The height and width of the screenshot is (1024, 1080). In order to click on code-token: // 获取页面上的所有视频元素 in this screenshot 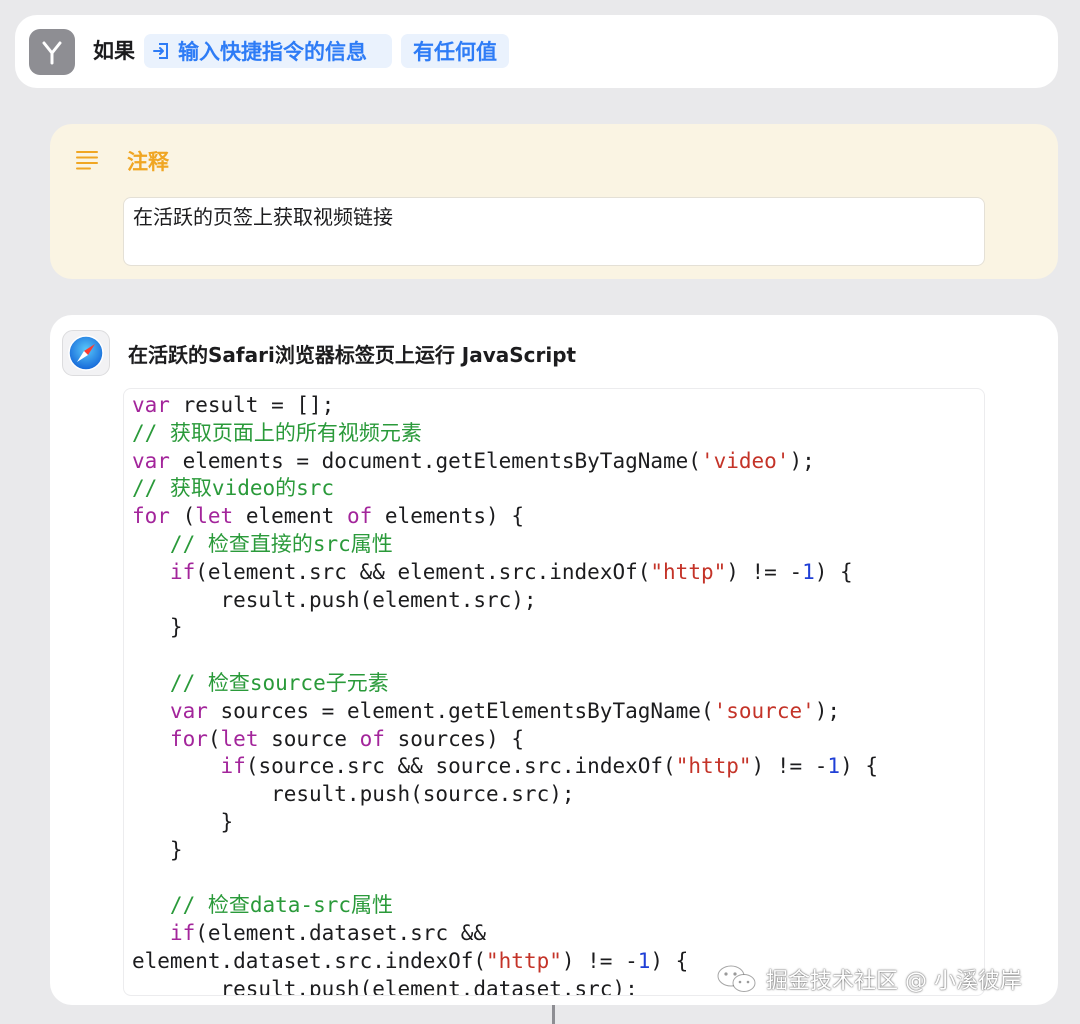, I will do `click(277, 432)`.